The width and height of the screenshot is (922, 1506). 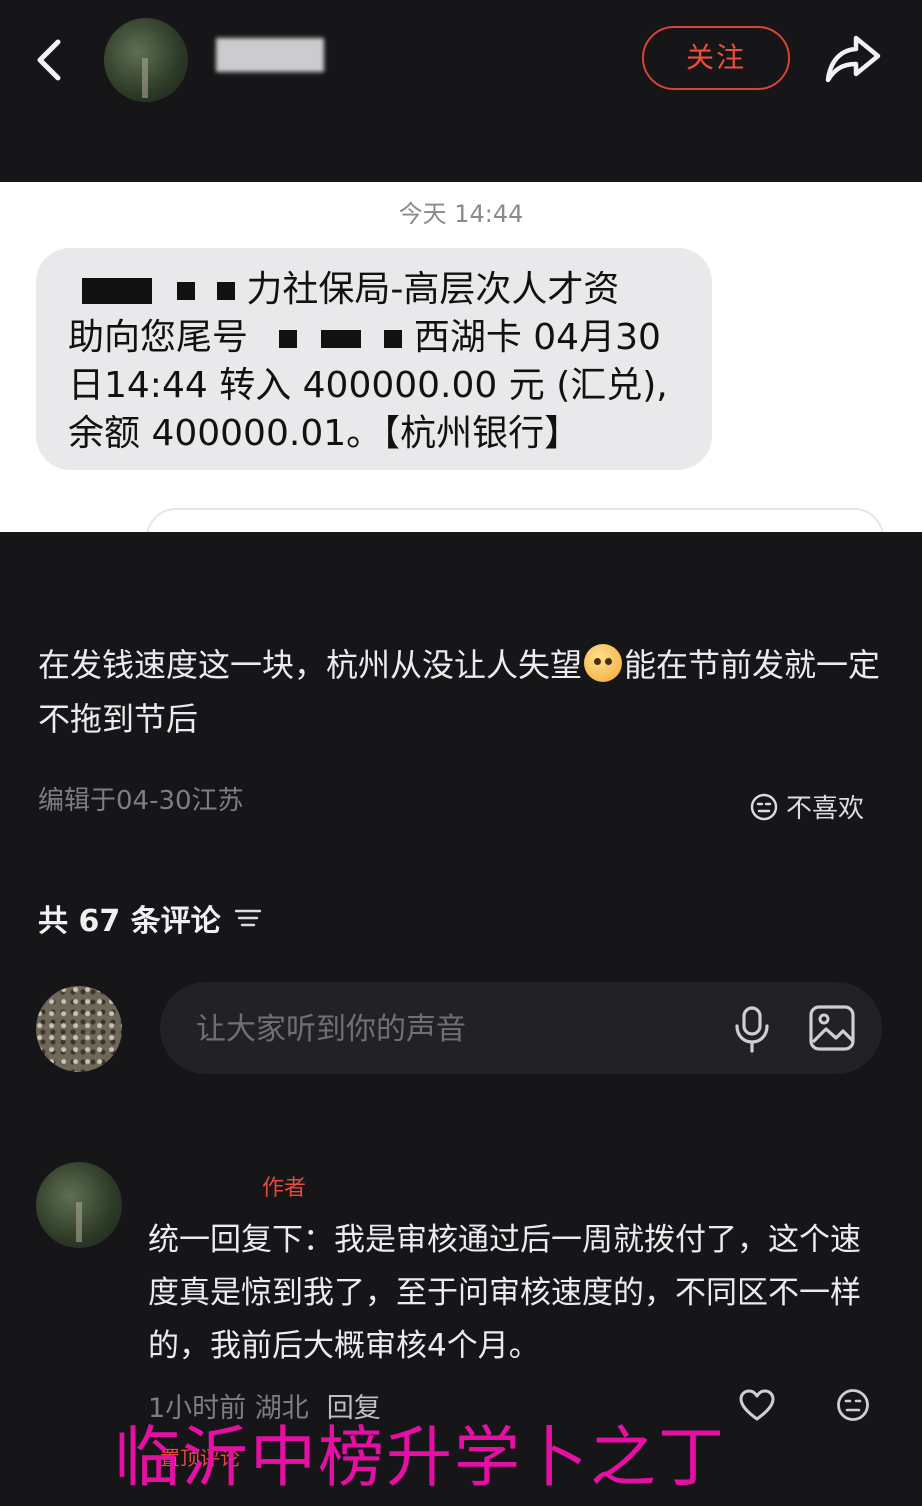 What do you see at coordinates (324, 433) in the screenshot?
I see `sms-line-4: 余额 400000.01。【杭州银行】` at bounding box center [324, 433].